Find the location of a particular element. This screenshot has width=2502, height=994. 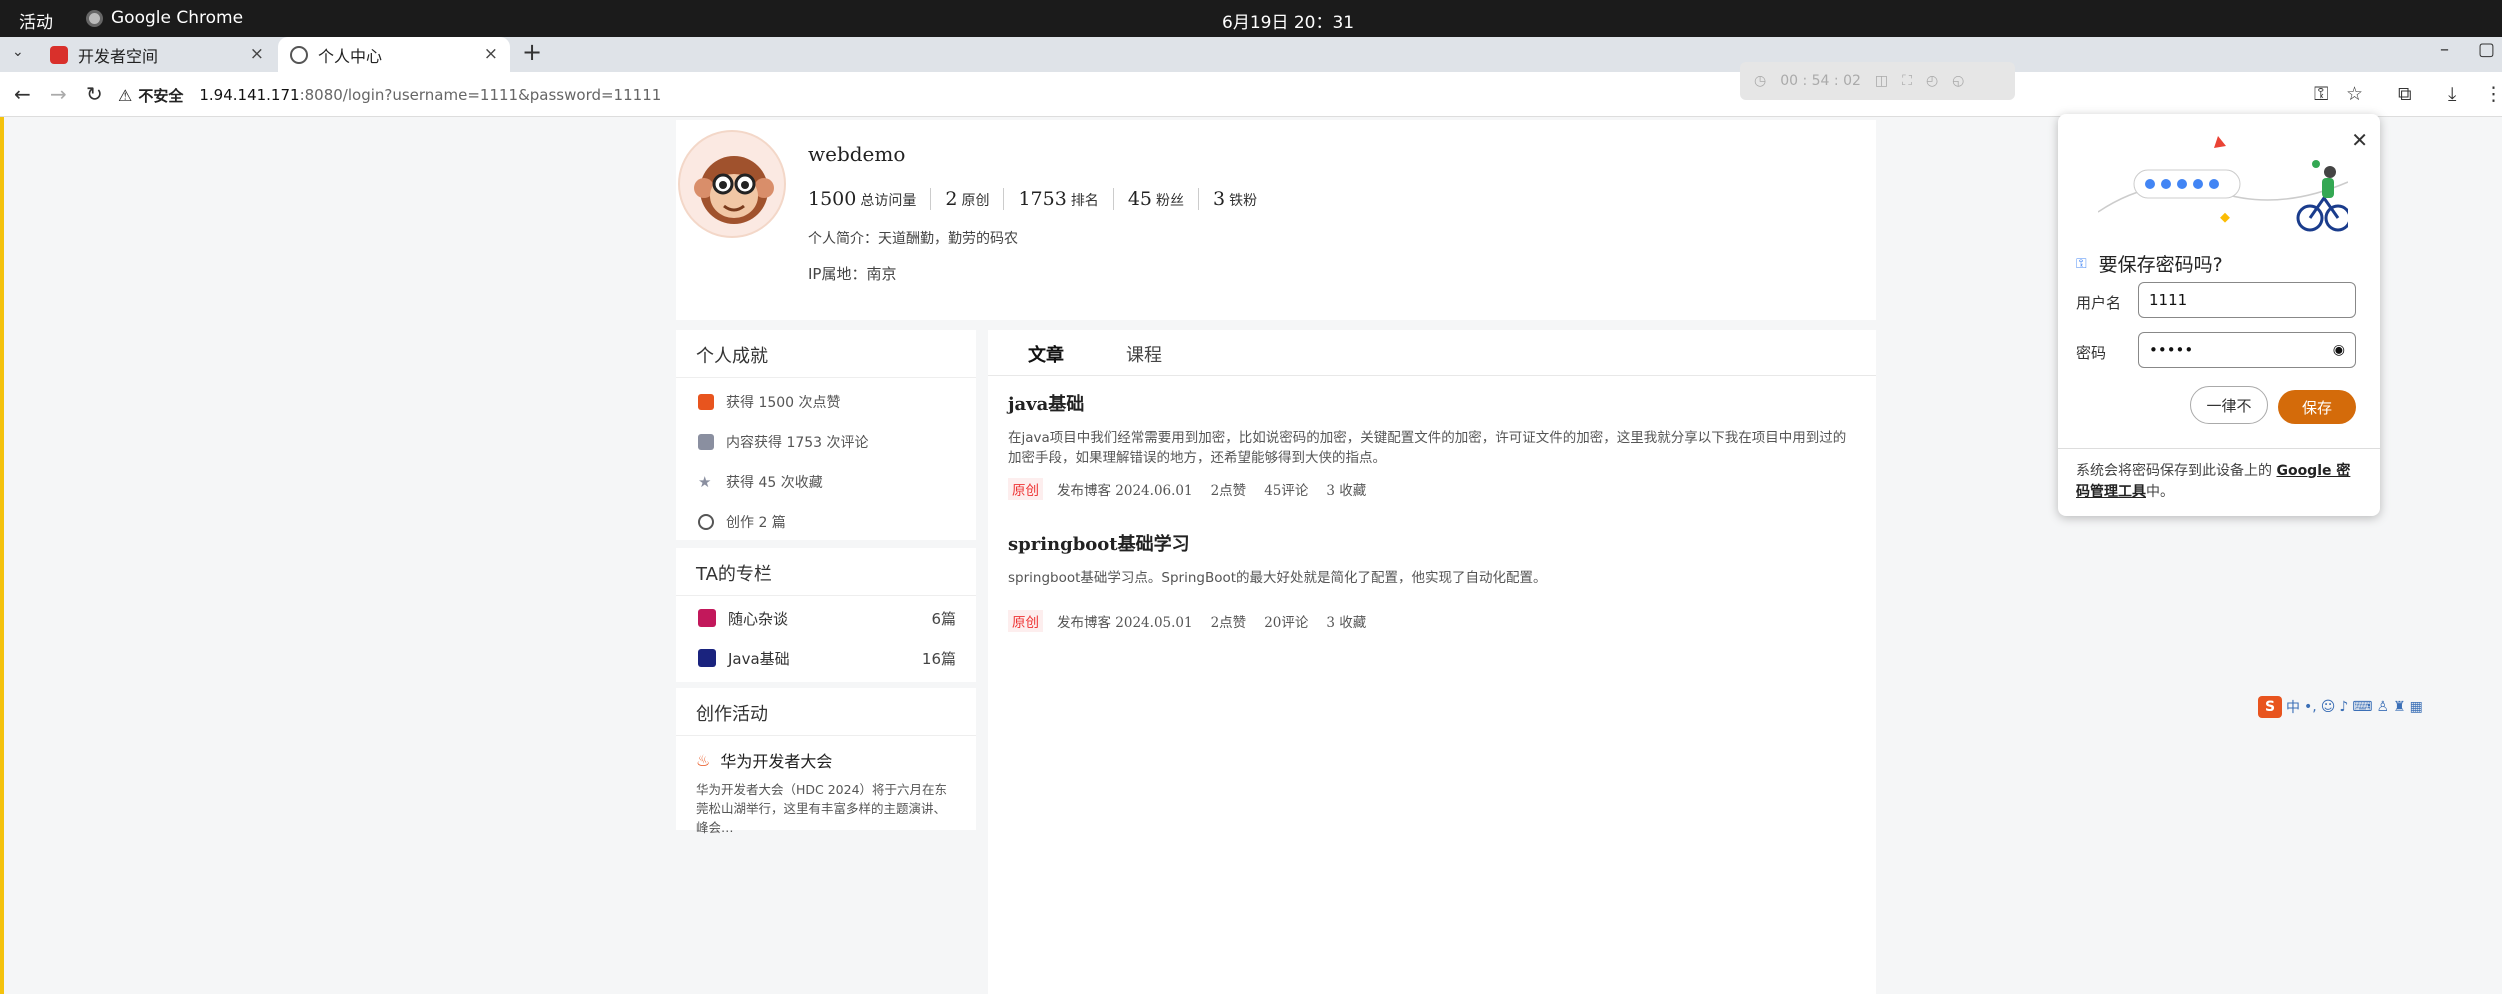

tab-articles: 文章 is located at coordinates (1046, 354).